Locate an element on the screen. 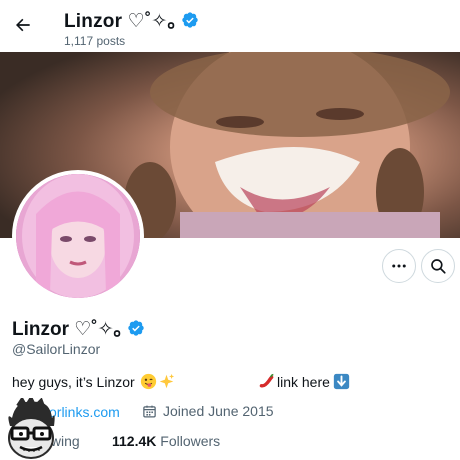  chili-pepper-emoji-icon is located at coordinates (266, 380).